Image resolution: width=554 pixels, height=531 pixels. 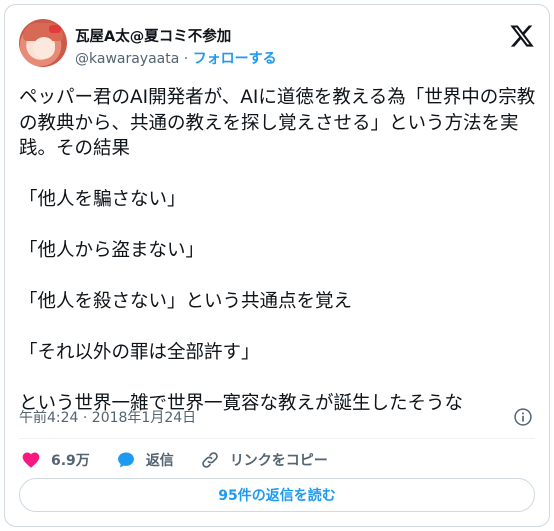 What do you see at coordinates (43, 43) in the screenshot?
I see `avatar` at bounding box center [43, 43].